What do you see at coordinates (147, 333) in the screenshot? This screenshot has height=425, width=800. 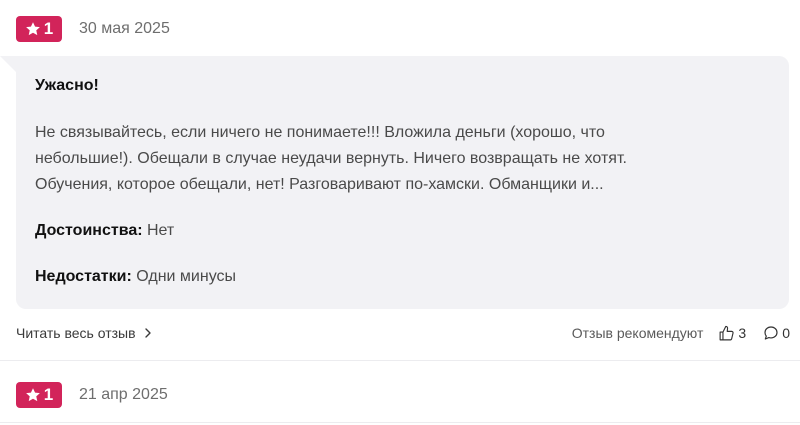 I see `chevron-right-icon` at bounding box center [147, 333].